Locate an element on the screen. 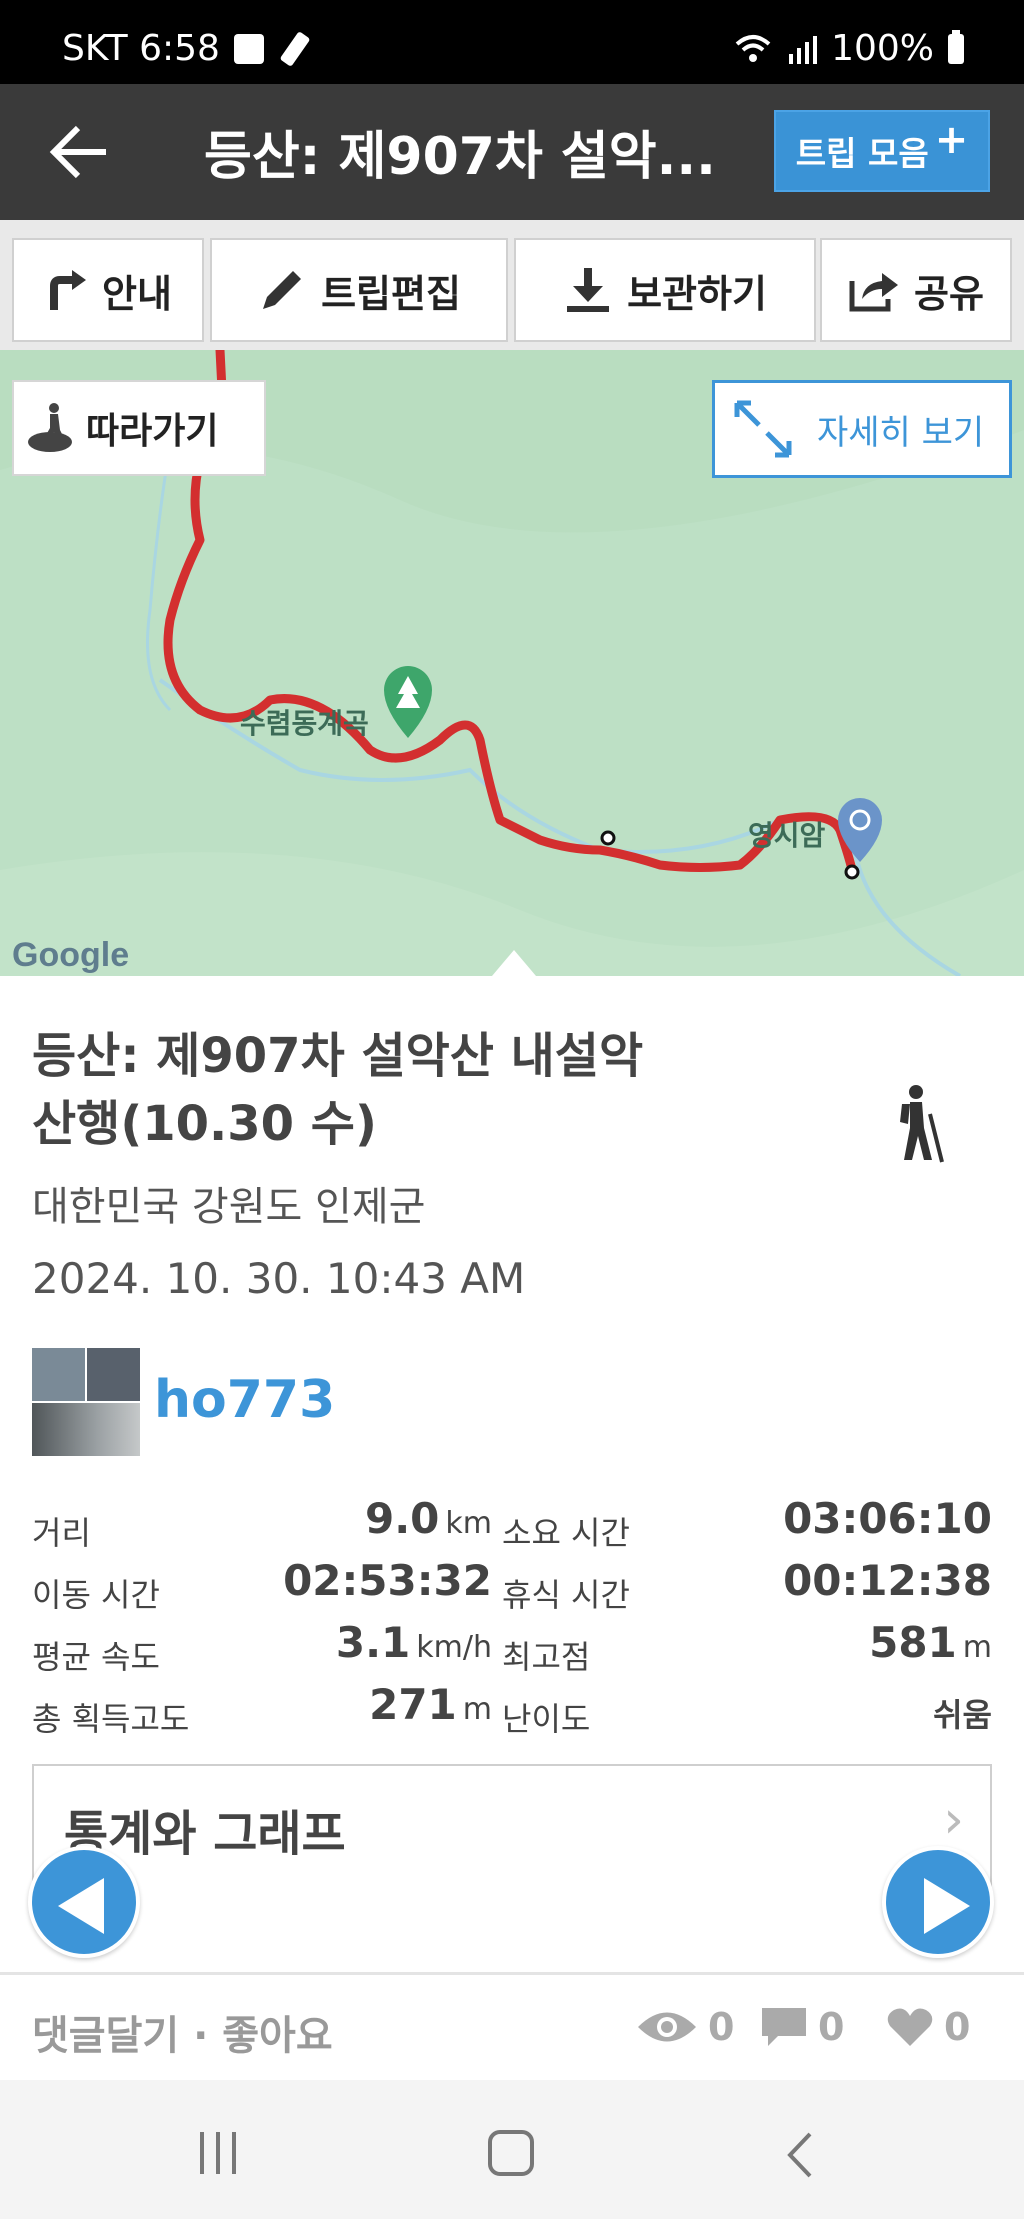  stat-row: 평균 속도 3.1 km/h 최고점 581 m is located at coordinates (512, 1649).